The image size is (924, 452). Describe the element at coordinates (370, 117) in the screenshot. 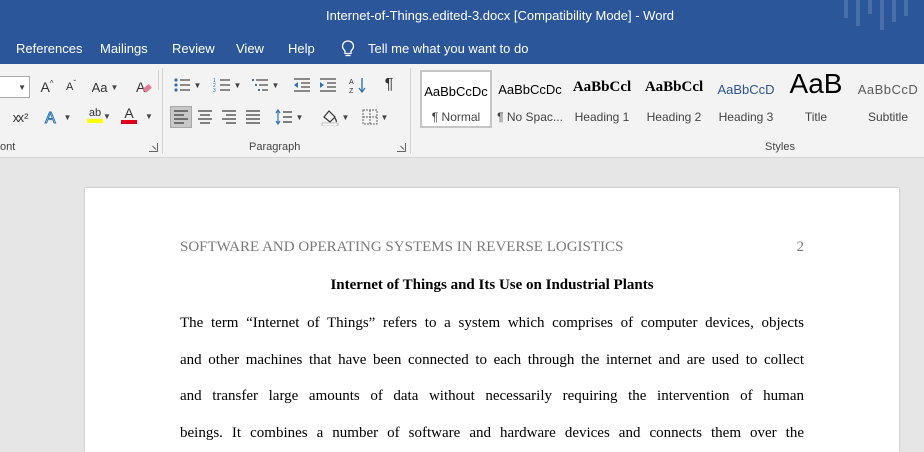

I see `borders-icon` at that location.